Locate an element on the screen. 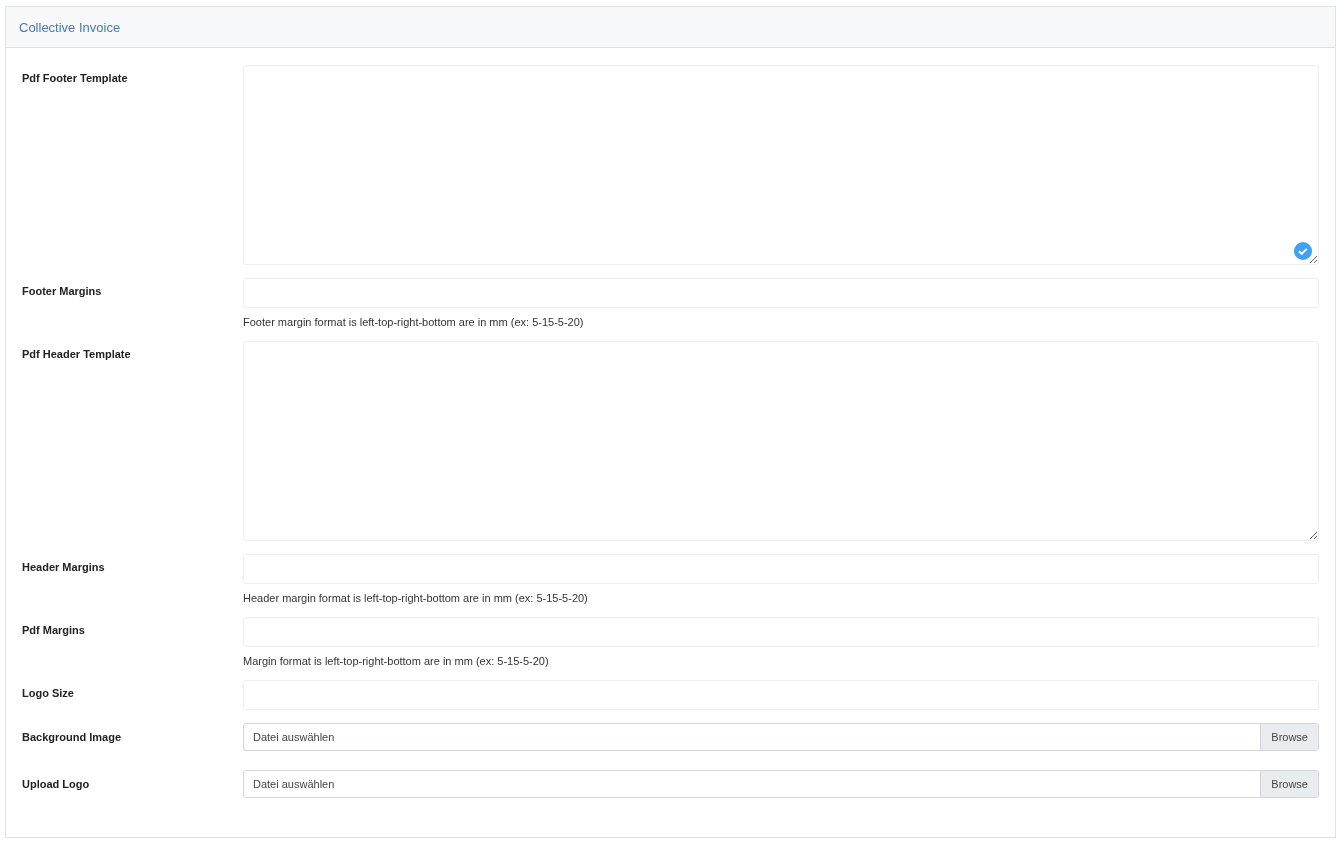 Image resolution: width=1341 pixels, height=845 pixels. field-label: Pdf Footer Template is located at coordinates (75, 77).